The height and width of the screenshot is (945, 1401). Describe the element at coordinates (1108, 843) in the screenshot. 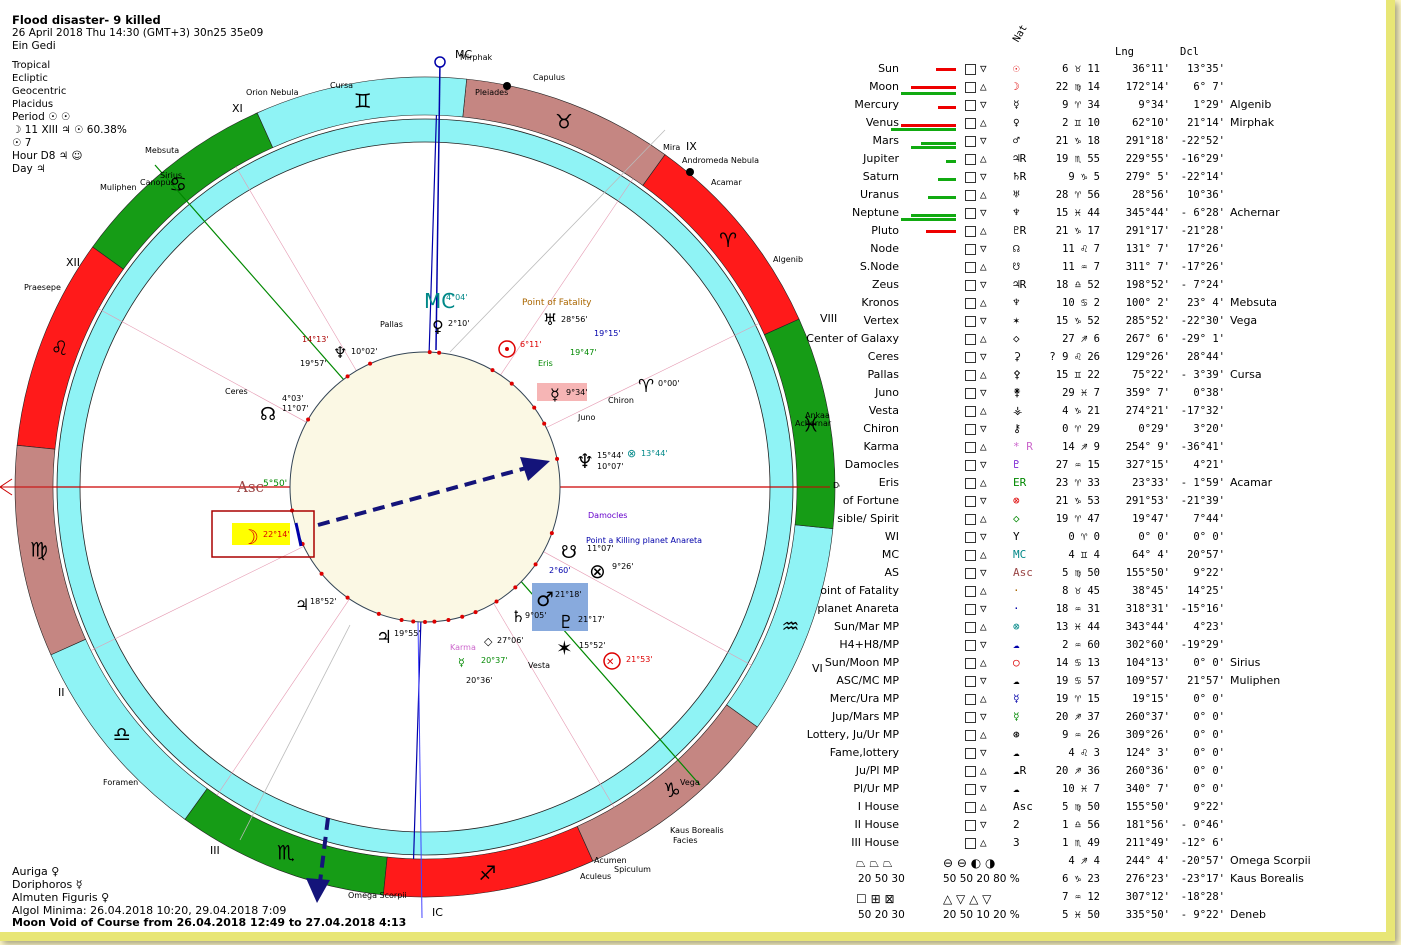

I see `table-row: III House △ 3 1 ♏ 49 211°49' -12° 6'` at that location.